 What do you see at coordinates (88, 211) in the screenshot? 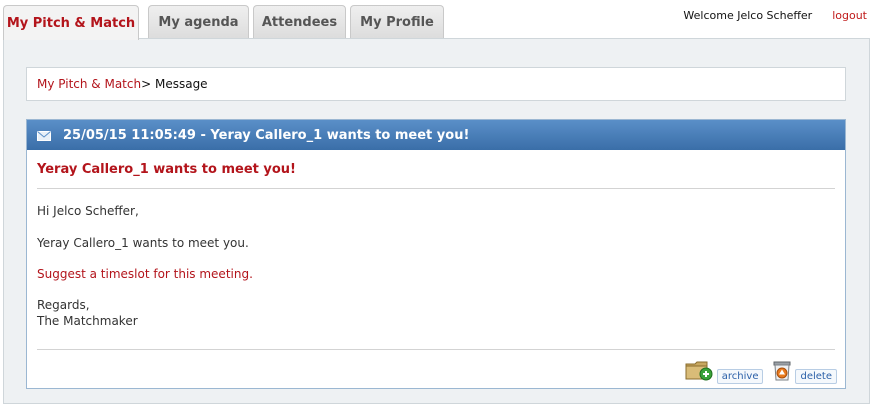
I see `greeting-text: Hi Jelco Scheffer,` at bounding box center [88, 211].